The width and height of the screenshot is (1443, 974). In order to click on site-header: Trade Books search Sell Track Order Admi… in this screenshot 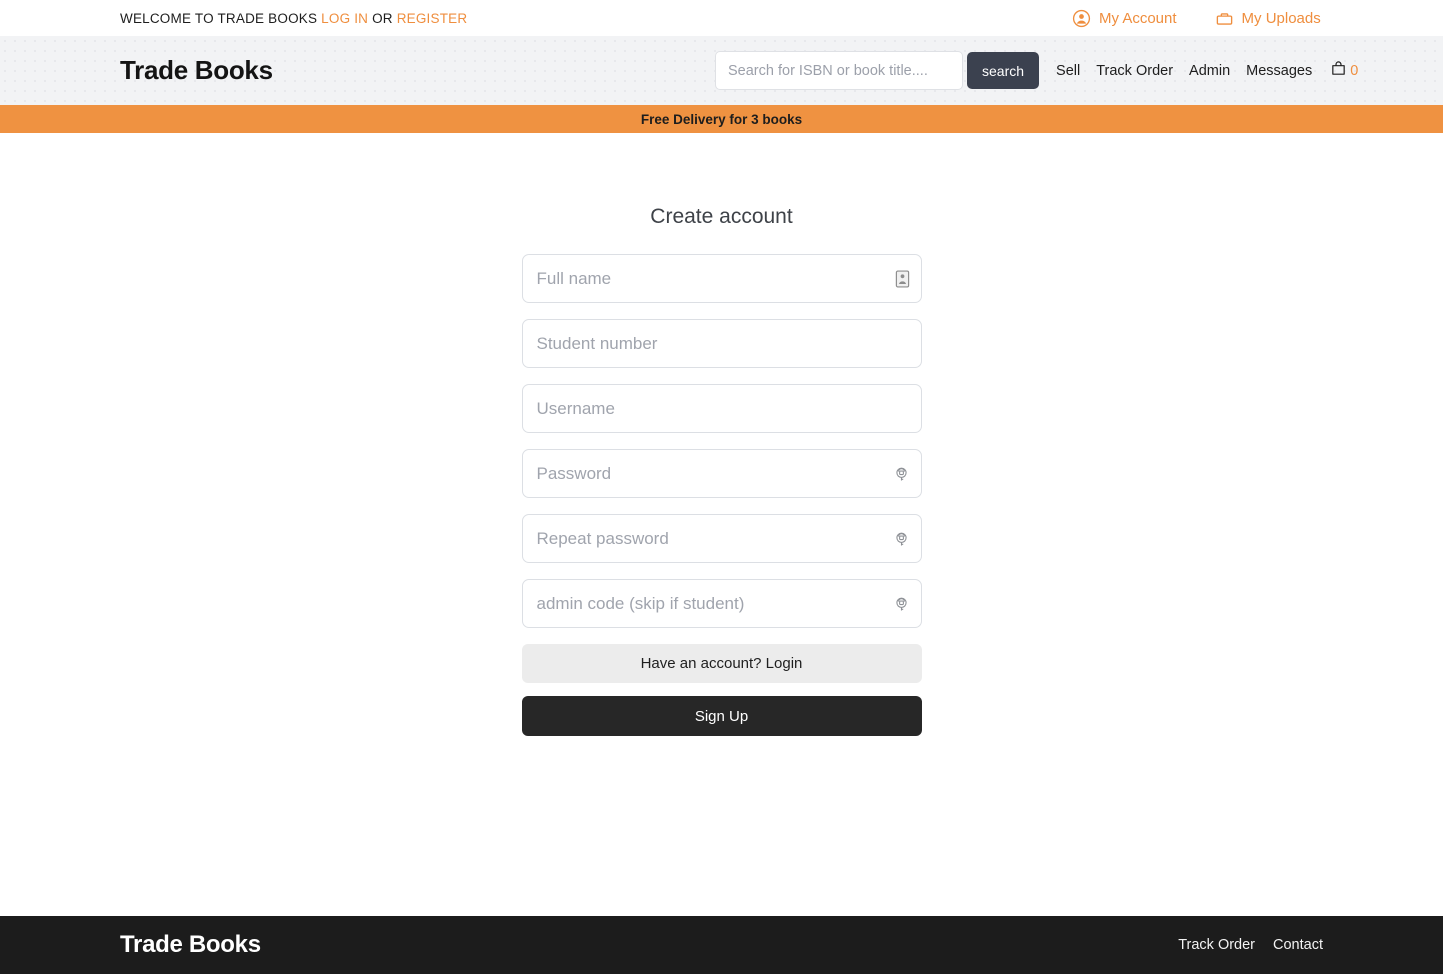, I will do `click(721, 70)`.